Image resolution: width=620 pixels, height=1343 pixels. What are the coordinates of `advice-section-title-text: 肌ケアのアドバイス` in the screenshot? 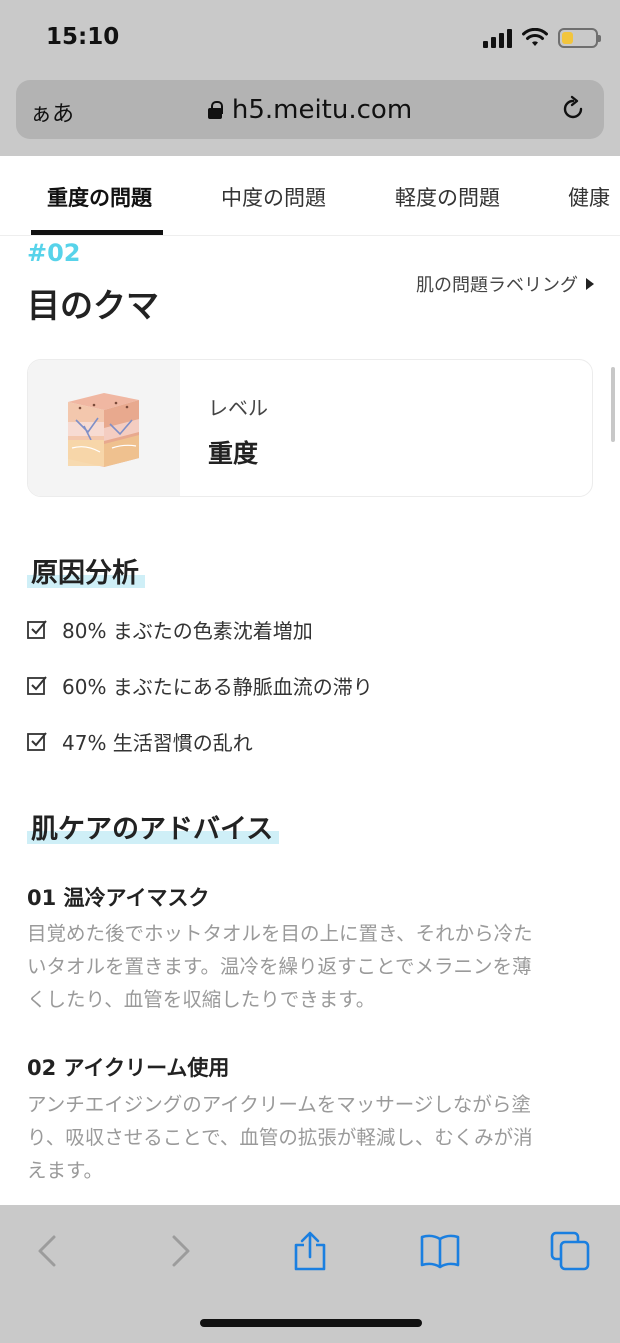 It's located at (152, 829).